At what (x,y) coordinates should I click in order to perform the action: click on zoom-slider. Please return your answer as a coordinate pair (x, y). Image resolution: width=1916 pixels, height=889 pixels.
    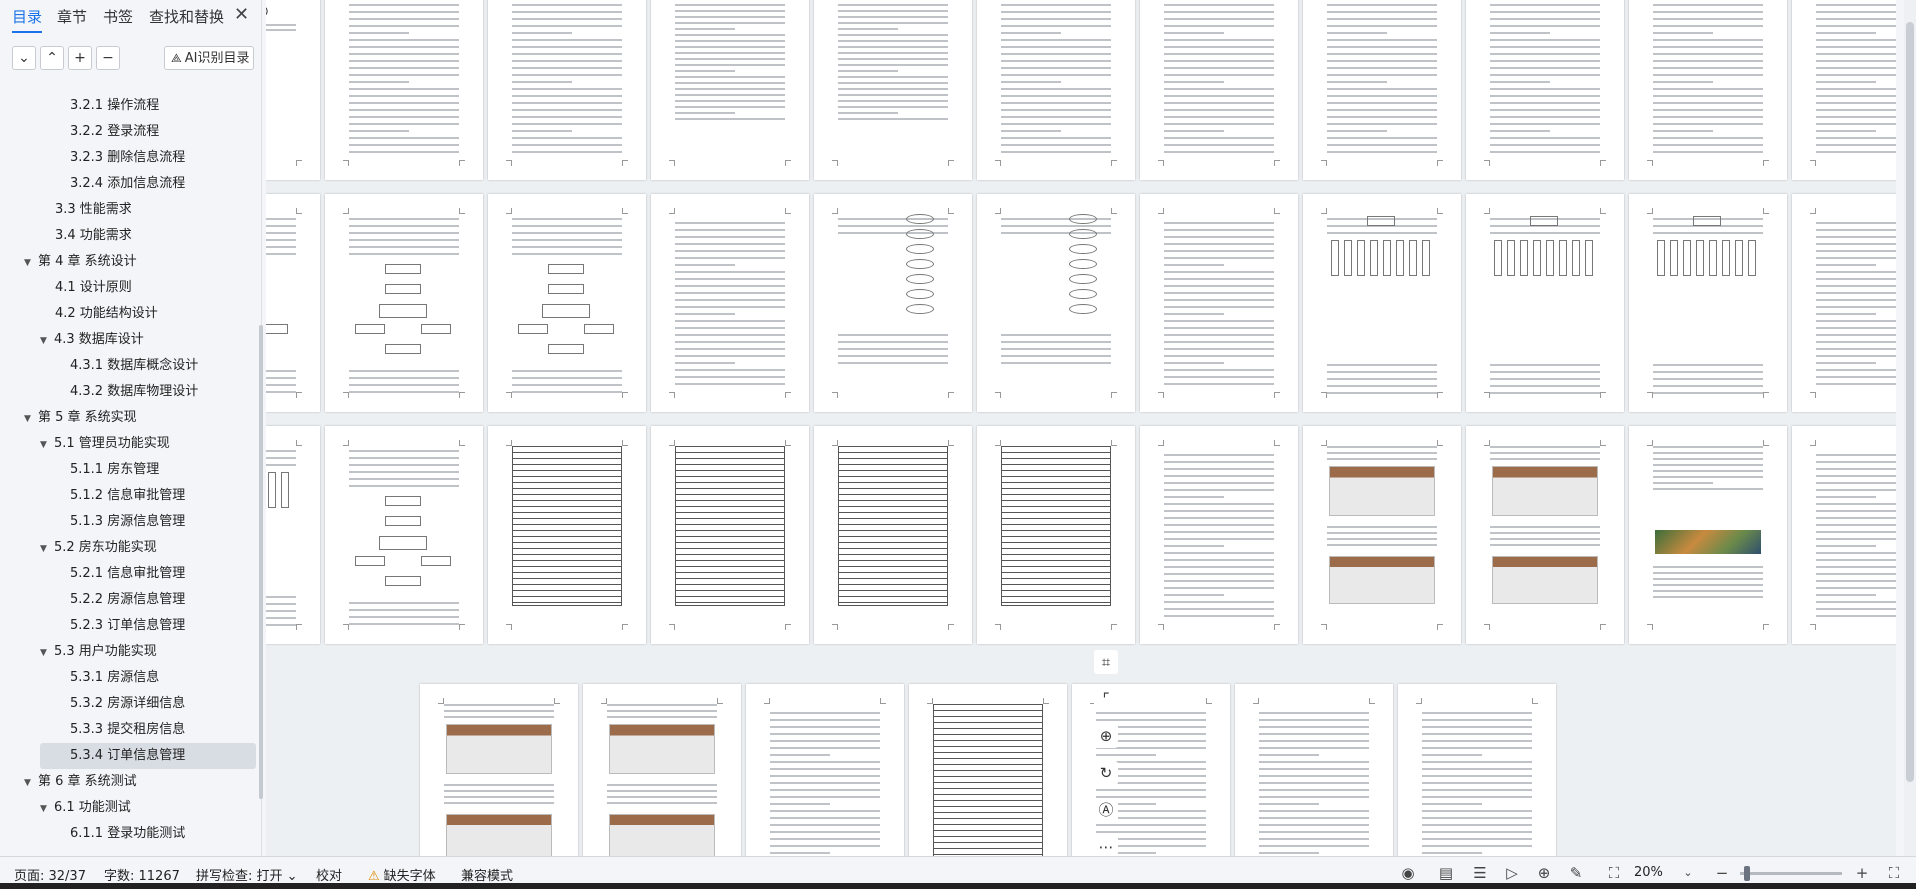
    Looking at the image, I should click on (1791, 873).